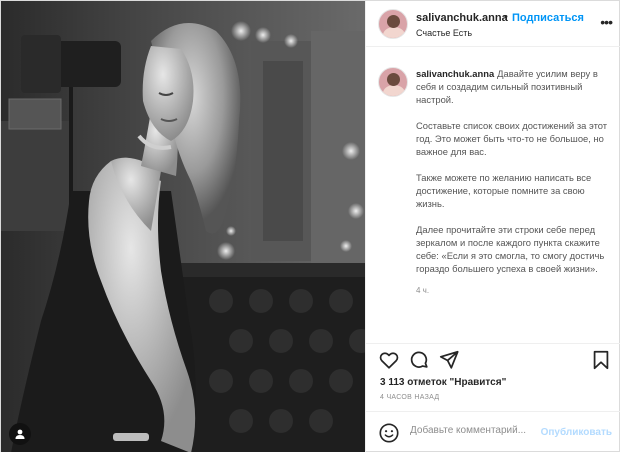  I want to click on location-link: Счастье Есть, so click(444, 33).